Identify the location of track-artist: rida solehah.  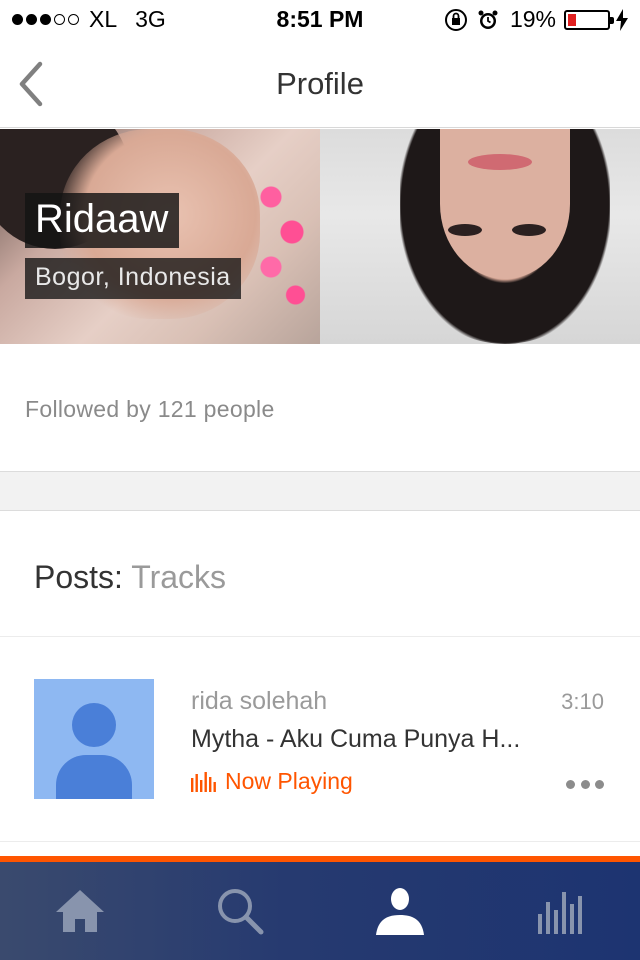
(259, 701).